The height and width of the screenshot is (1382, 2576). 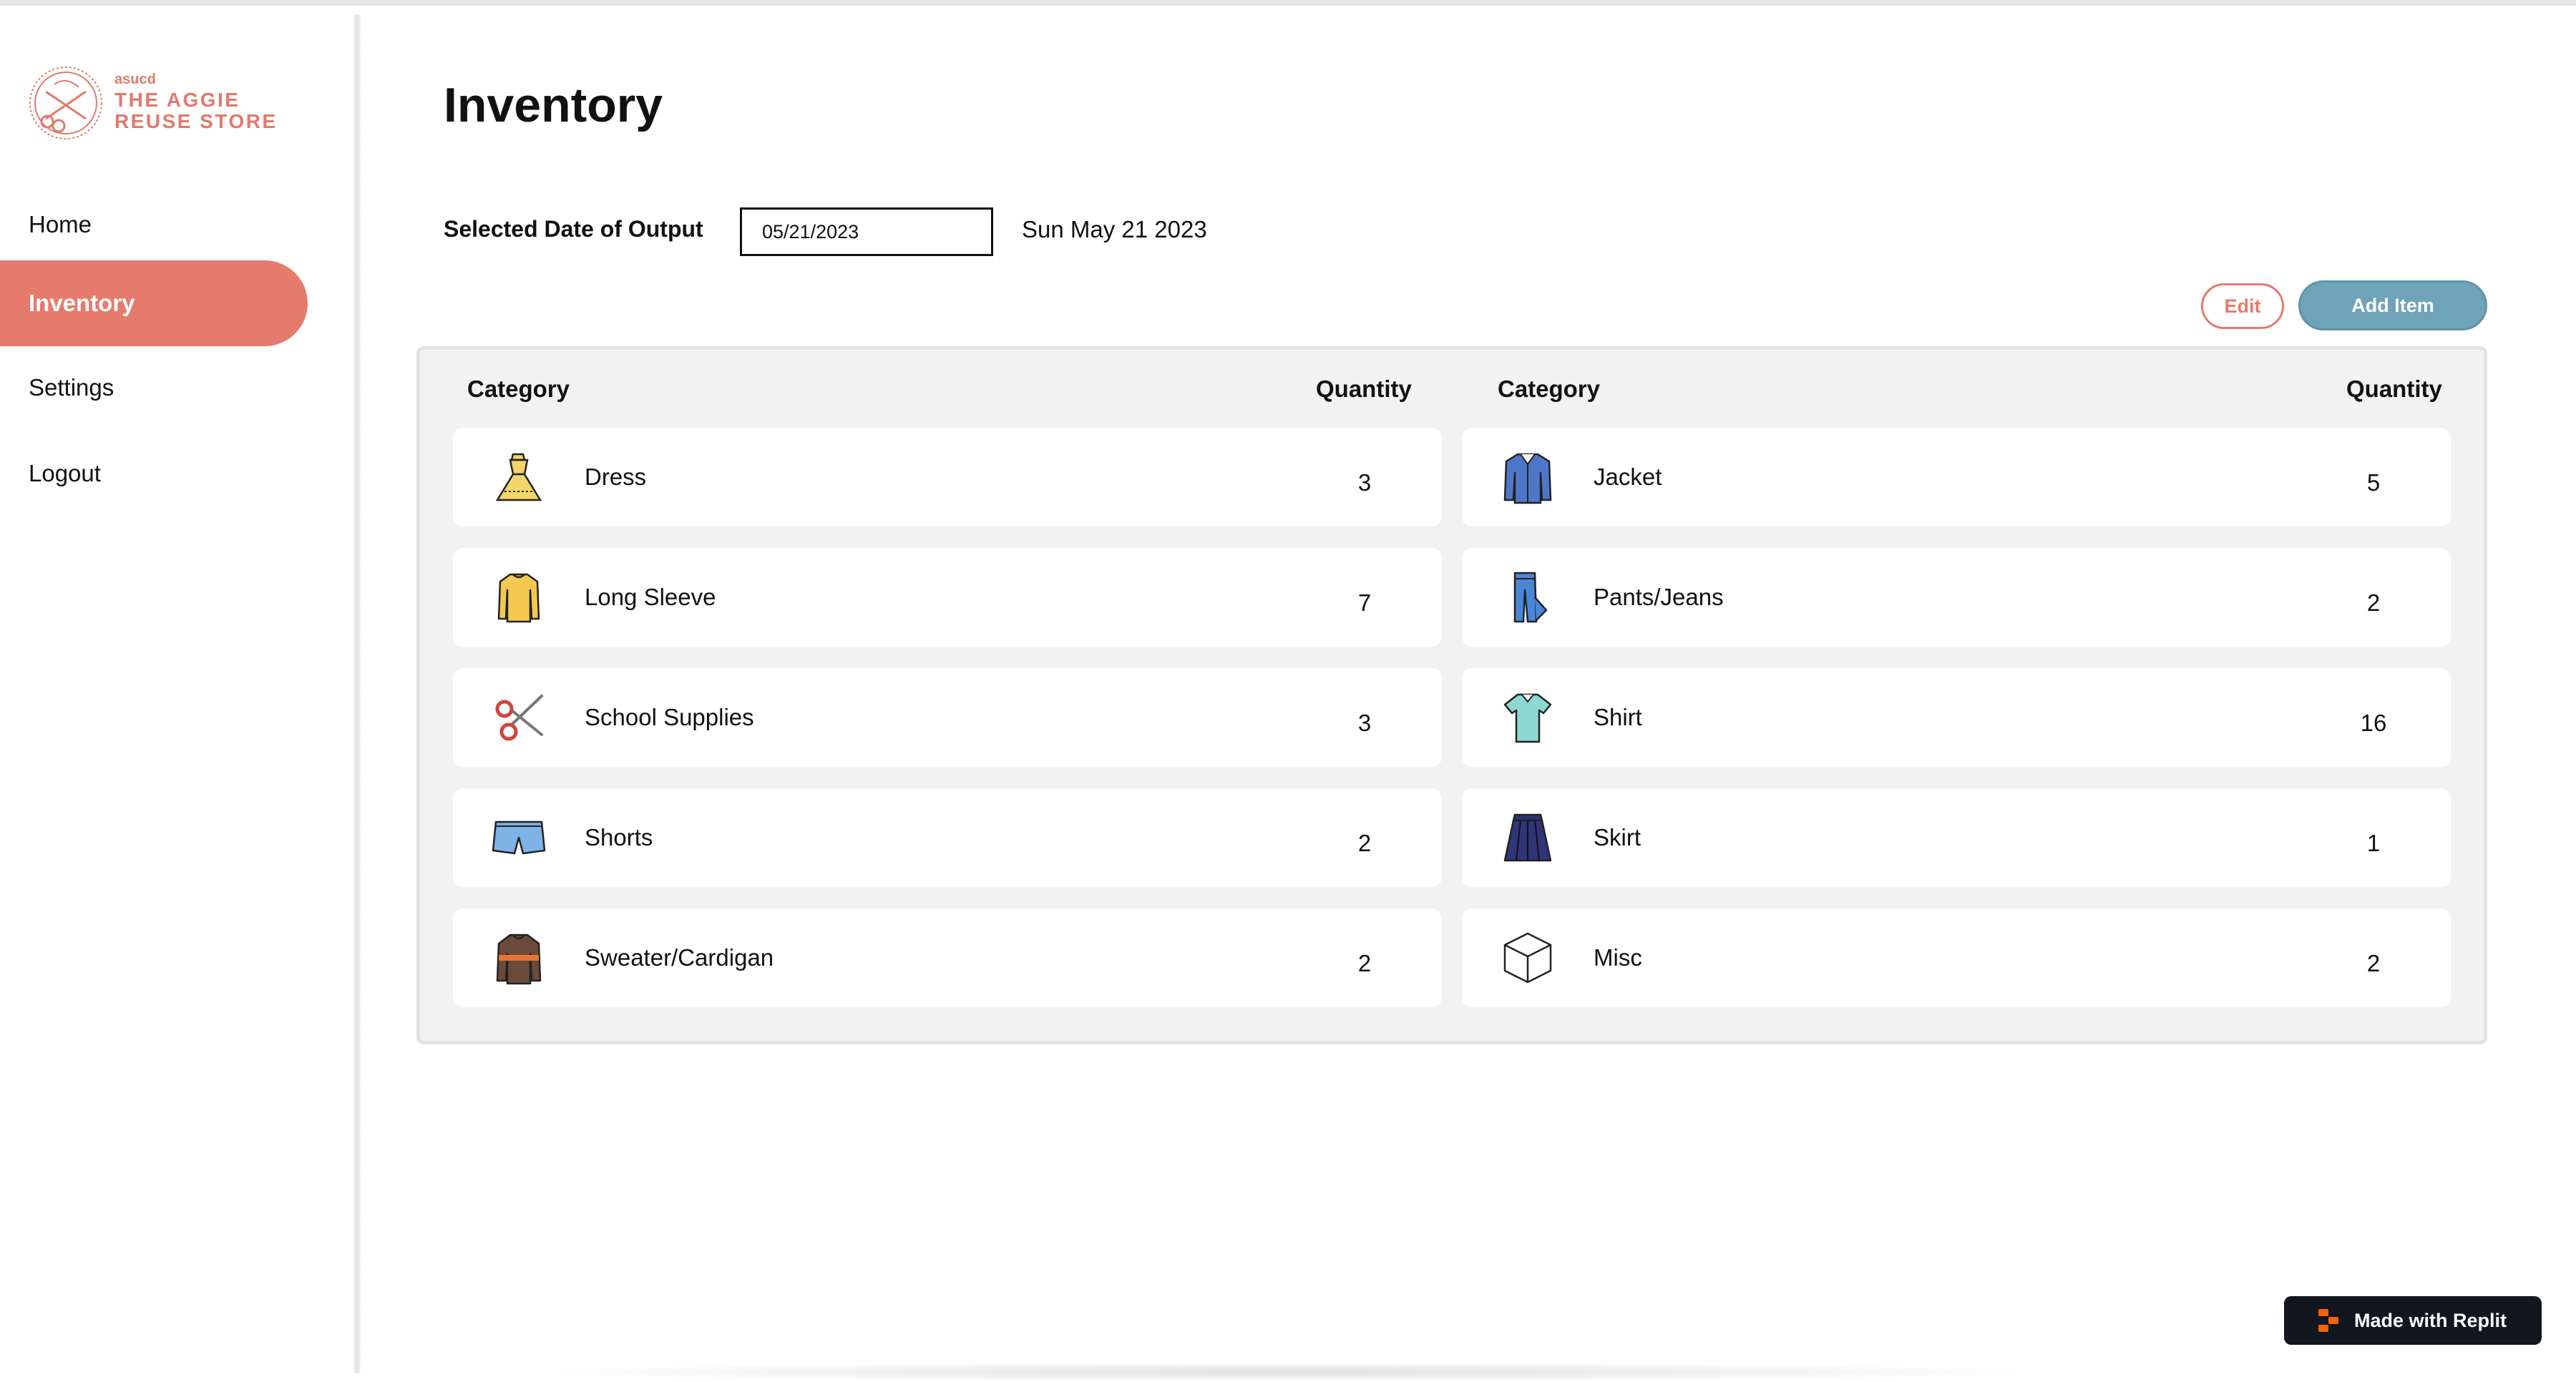 I want to click on nav-item-label: Inventory, so click(x=82, y=303).